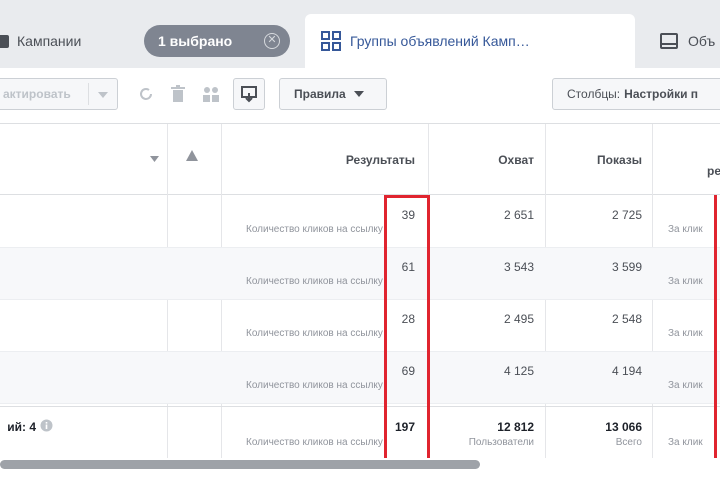  I want to click on tab-campaigns-label: Кампании, so click(49, 41).